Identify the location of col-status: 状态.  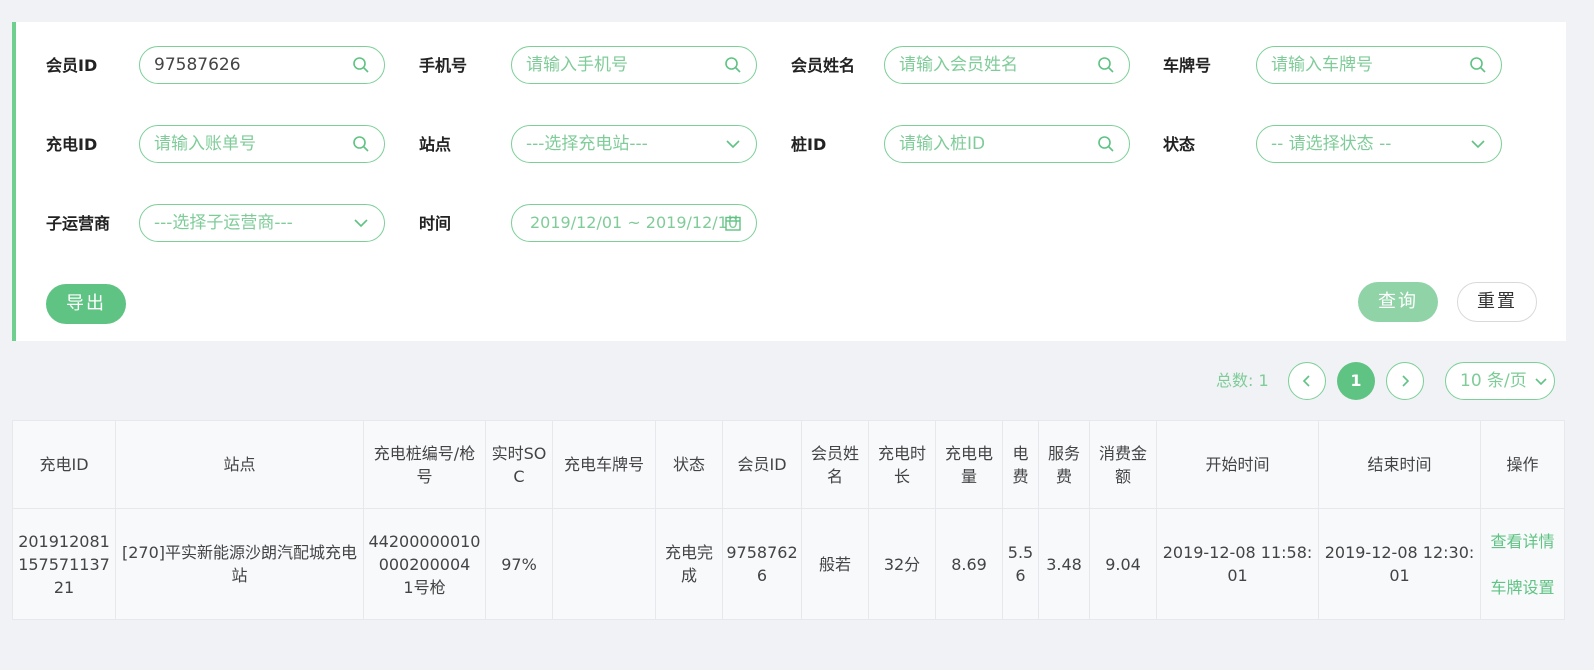
(689, 464).